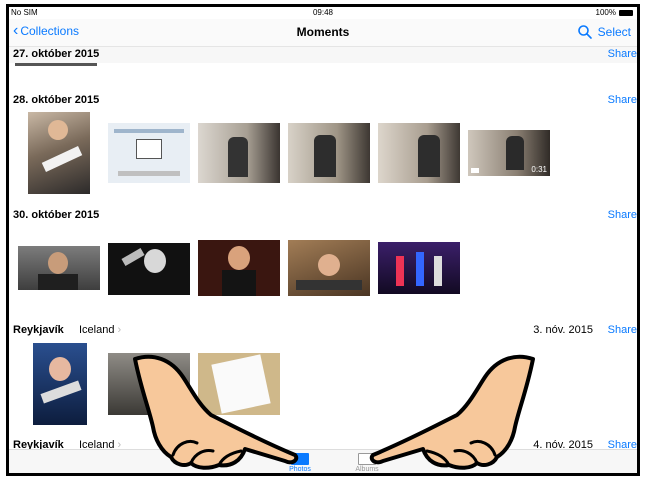  I want to click on battery-percent: 100%, so click(605, 12).